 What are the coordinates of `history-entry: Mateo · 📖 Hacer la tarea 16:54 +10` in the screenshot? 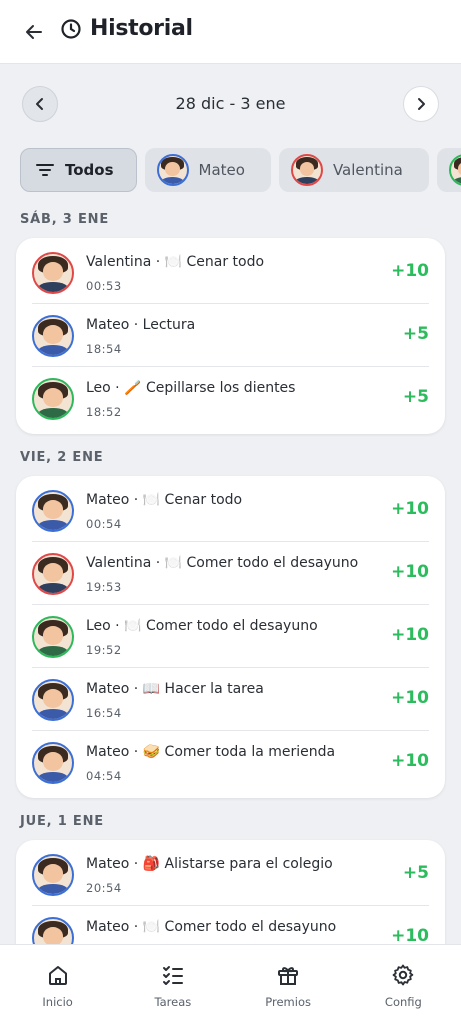 It's located at (230, 699).